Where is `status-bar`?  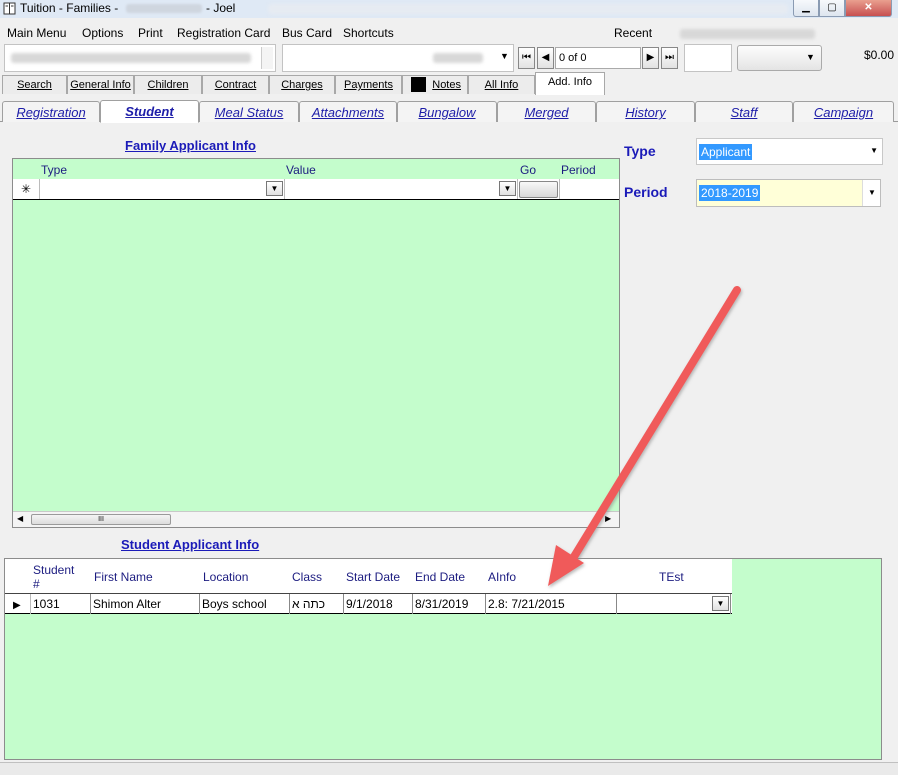
status-bar is located at coordinates (449, 768).